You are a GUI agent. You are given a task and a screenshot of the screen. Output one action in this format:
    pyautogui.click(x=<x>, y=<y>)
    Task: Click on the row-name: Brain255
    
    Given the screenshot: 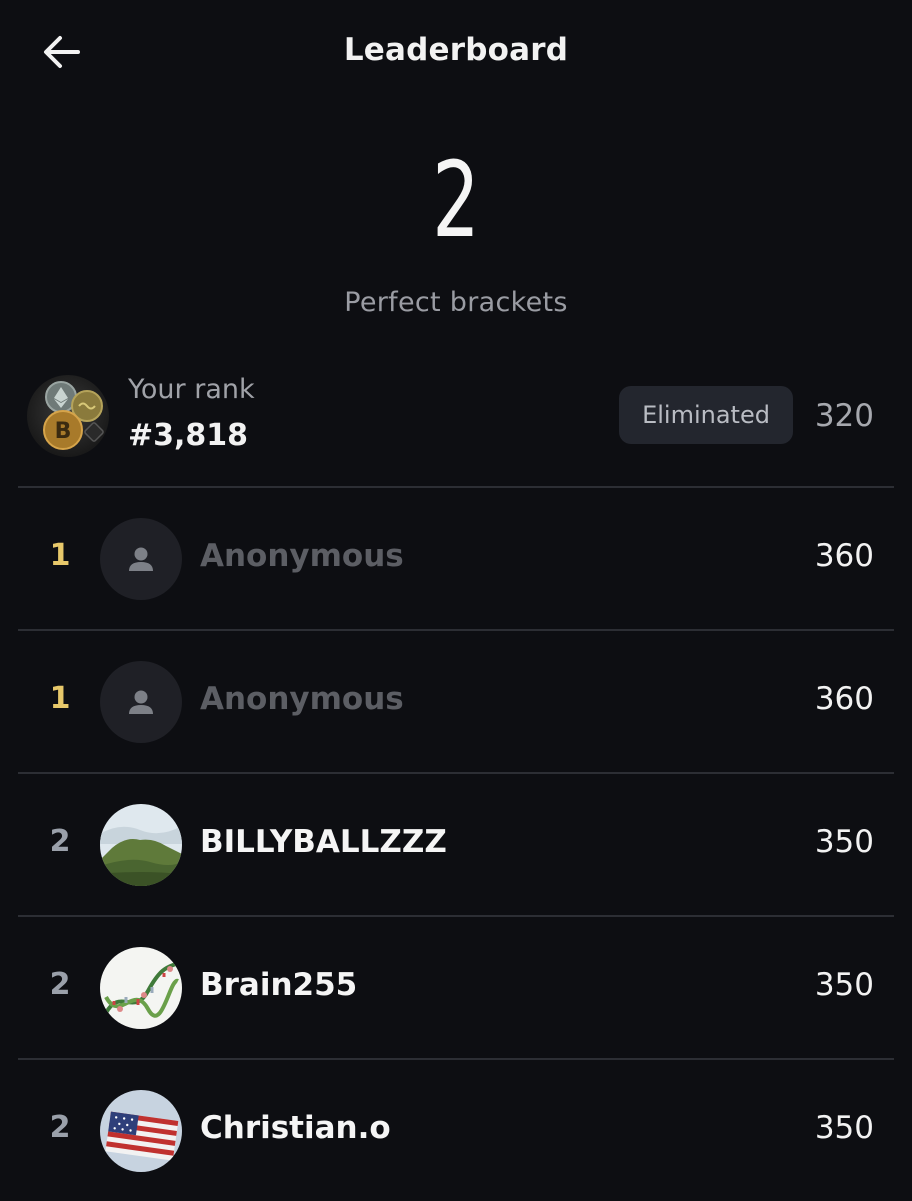 What is the action you would take?
    pyautogui.click(x=279, y=985)
    